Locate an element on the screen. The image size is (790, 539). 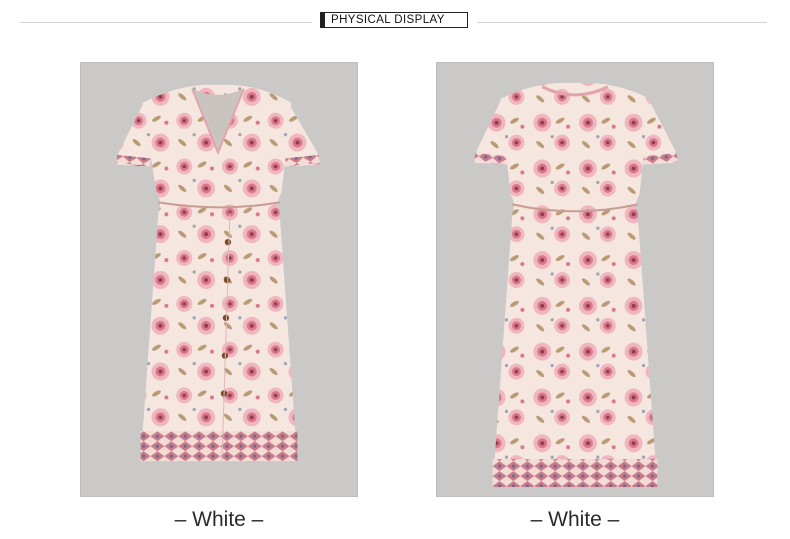
title-accent-bar is located at coordinates (323, 20).